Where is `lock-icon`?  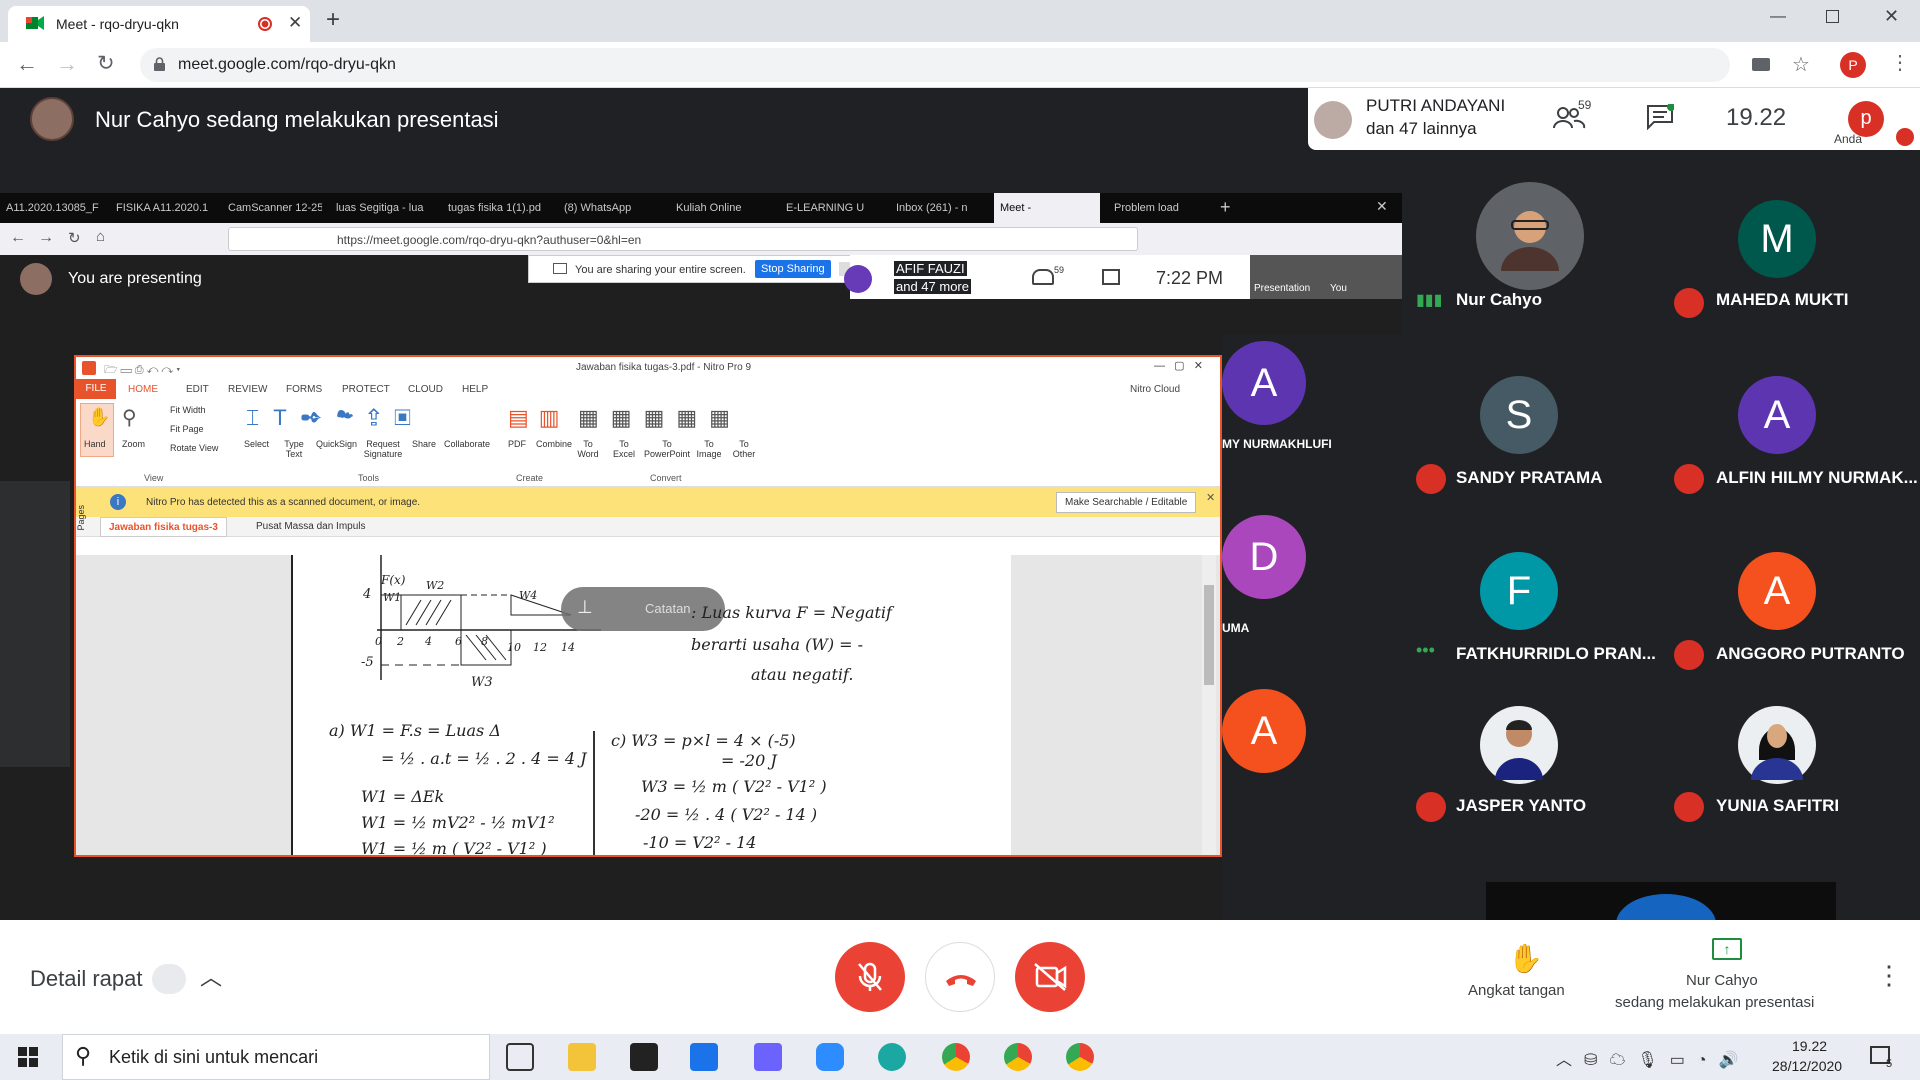 lock-icon is located at coordinates (159, 64).